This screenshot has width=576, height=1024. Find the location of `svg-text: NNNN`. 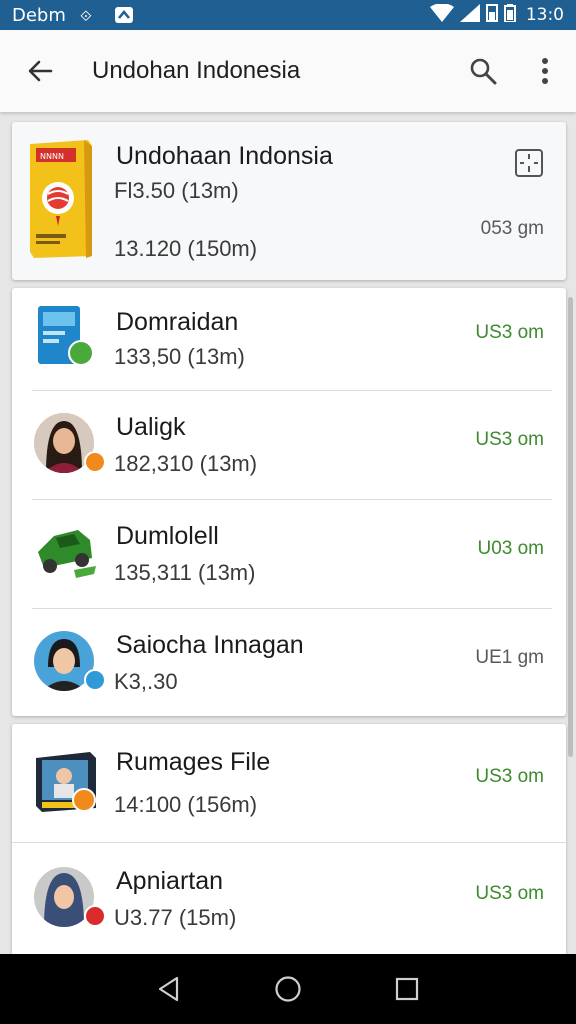

svg-text: NNNN is located at coordinates (52, 156).